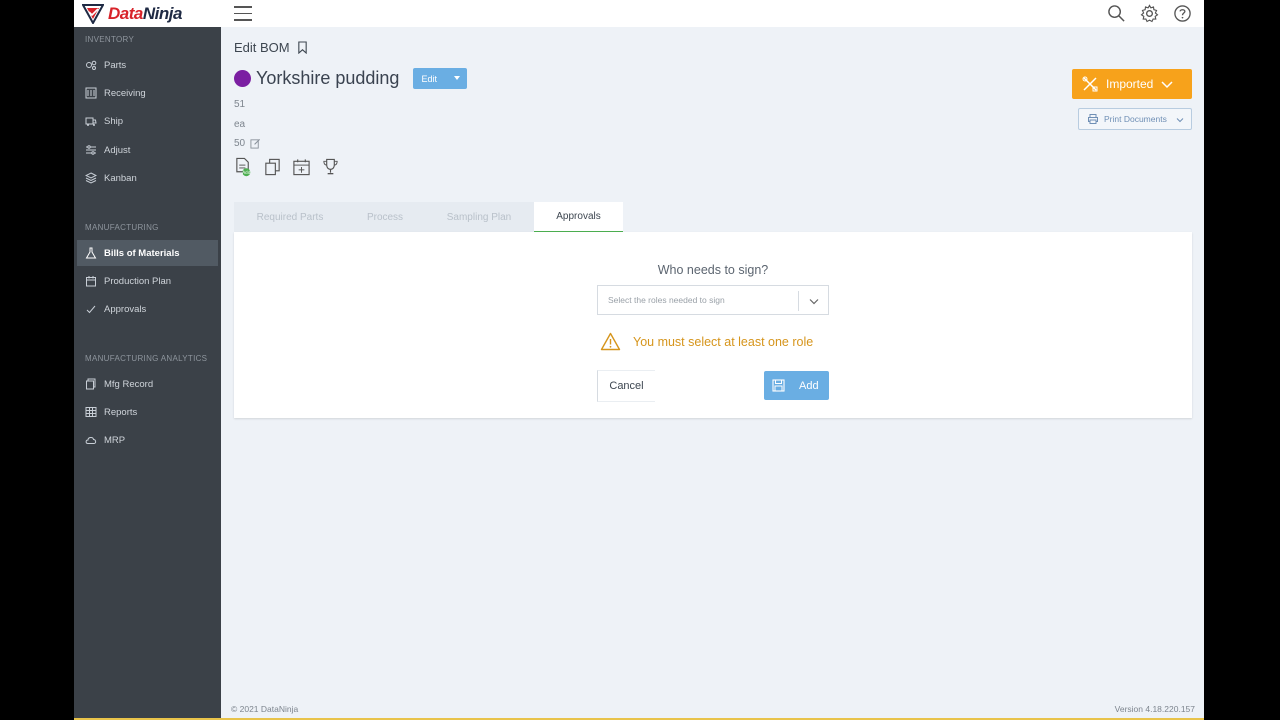  Describe the element at coordinates (129, 384) in the screenshot. I see `sidebar-item-label: Mfg Record` at that location.